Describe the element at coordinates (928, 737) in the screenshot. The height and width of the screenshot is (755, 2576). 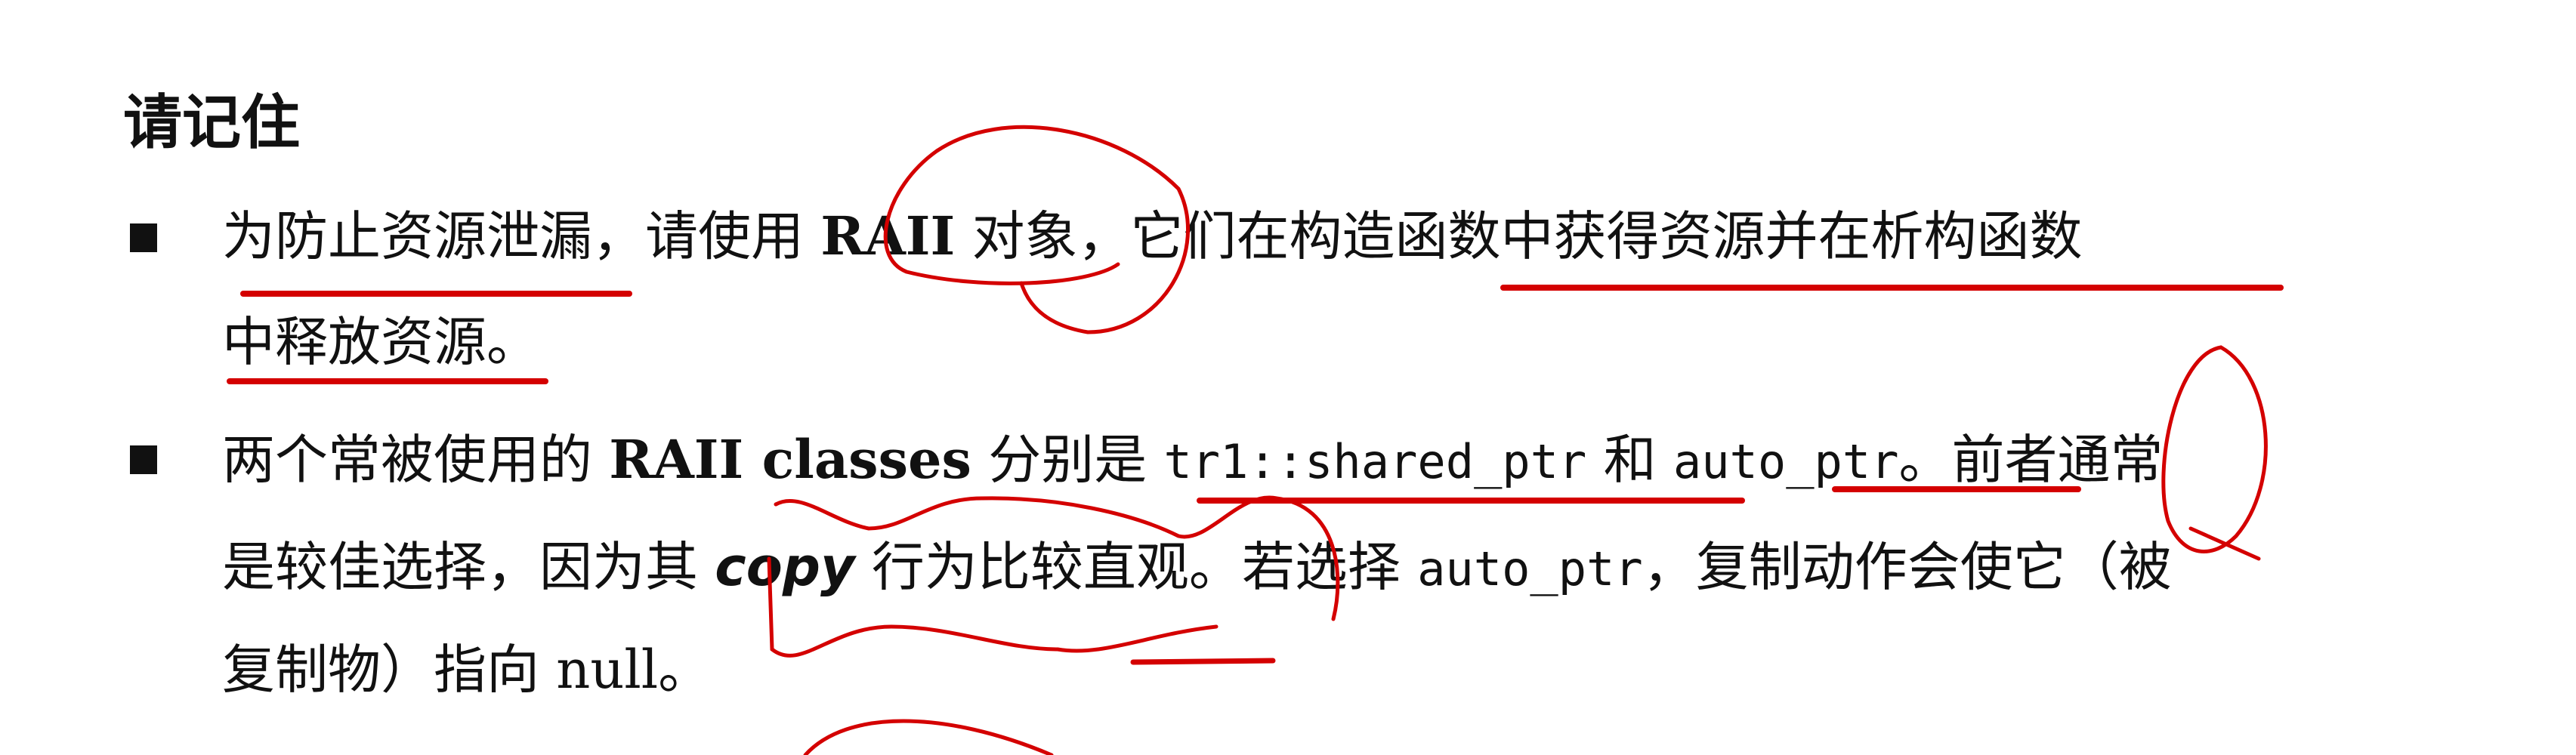
I see `arc-annotation` at that location.